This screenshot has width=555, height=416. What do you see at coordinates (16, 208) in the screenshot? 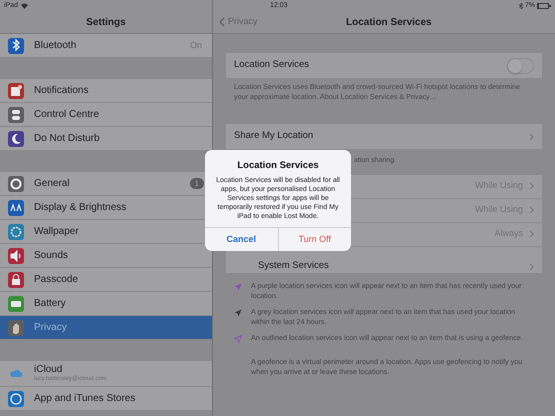
I see `aa-icon` at bounding box center [16, 208].